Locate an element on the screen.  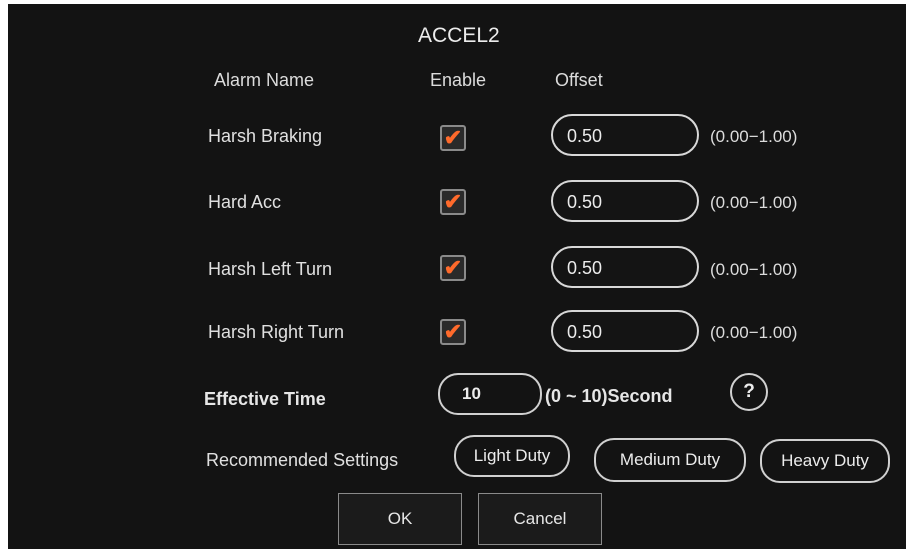
medium-duty-button: Medium Duty is located at coordinates (670, 460).